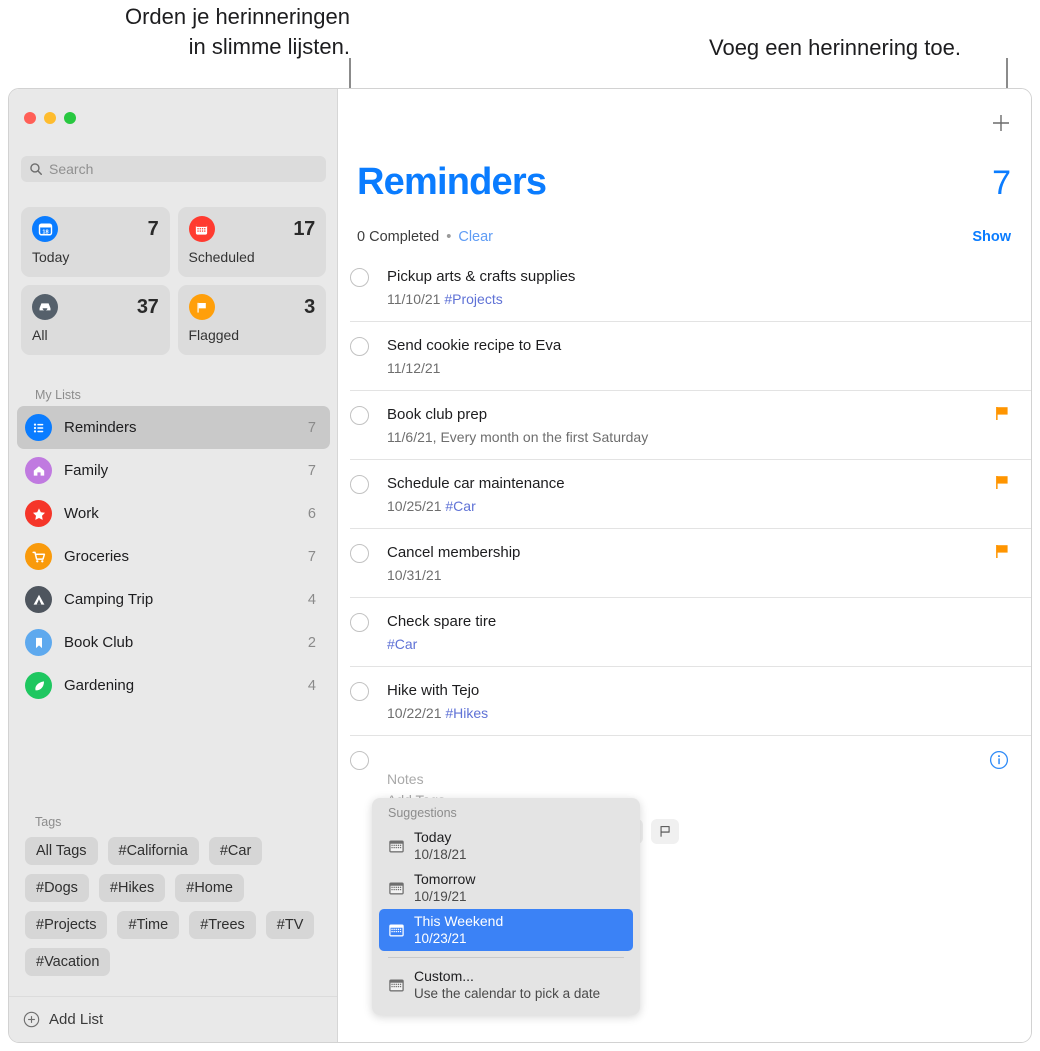 The height and width of the screenshot is (1051, 1040). Describe the element at coordinates (991, 237) in the screenshot. I see `show-completed-button: Show` at that location.